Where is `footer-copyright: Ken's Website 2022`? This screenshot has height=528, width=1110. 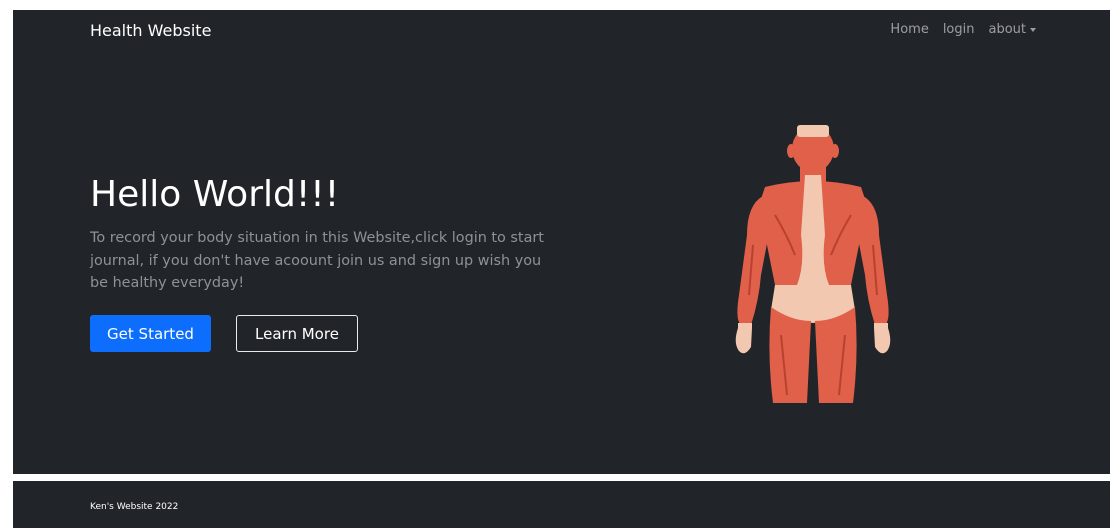 footer-copyright: Ken's Website 2022 is located at coordinates (134, 507).